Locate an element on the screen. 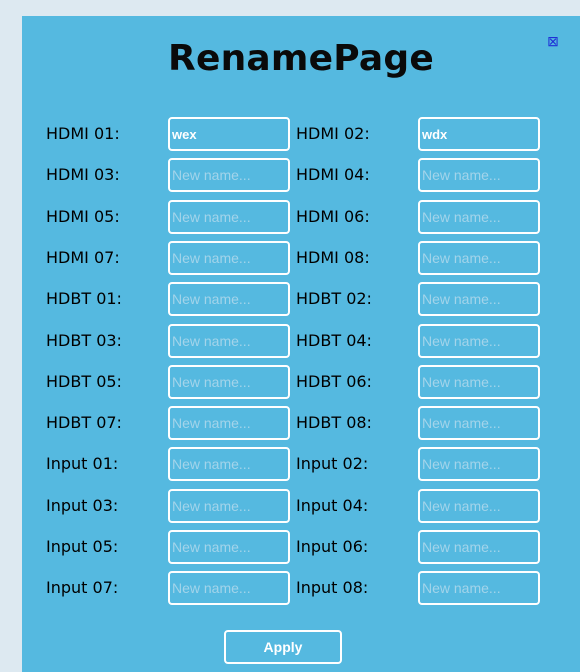  label-hdbt-07: HDBT 07: is located at coordinates (84, 422).